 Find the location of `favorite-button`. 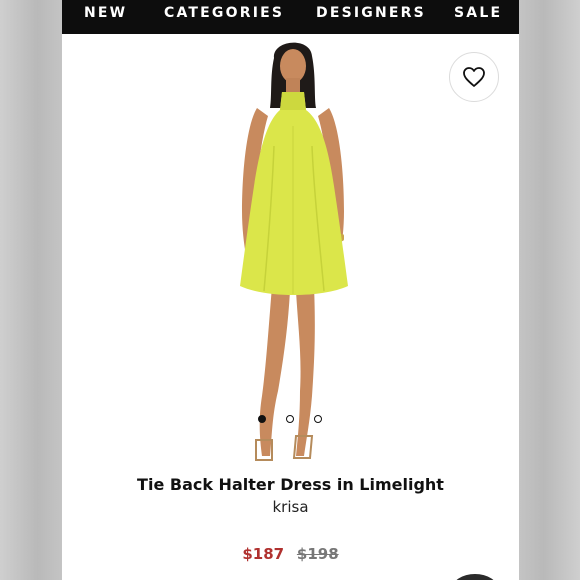

favorite-button is located at coordinates (474, 77).